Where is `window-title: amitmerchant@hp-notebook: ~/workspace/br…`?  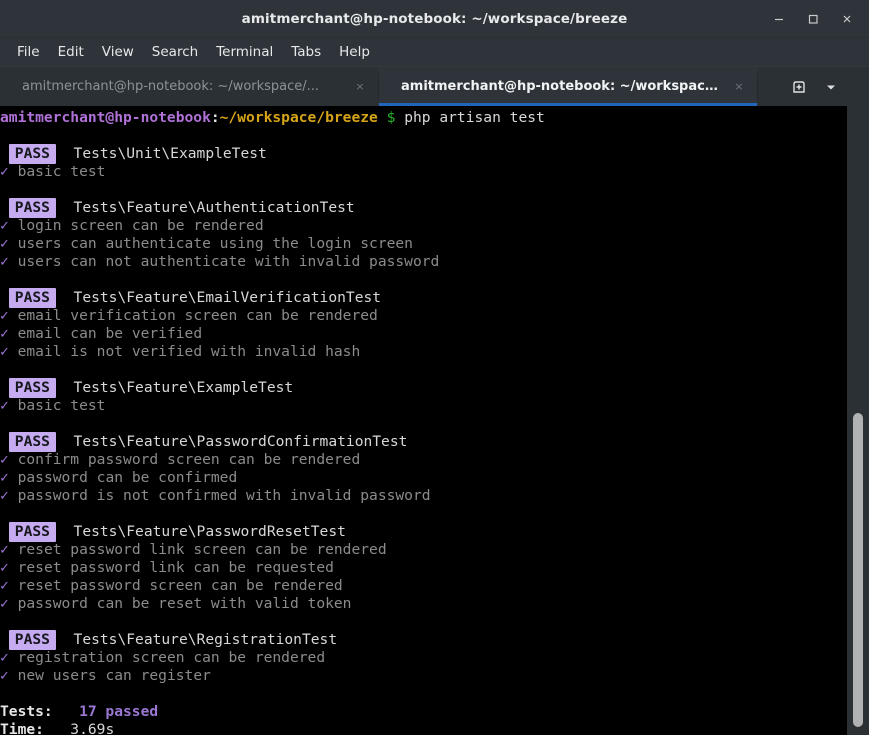 window-title: amitmerchant@hp-notebook: ~/workspace/br… is located at coordinates (434, 18).